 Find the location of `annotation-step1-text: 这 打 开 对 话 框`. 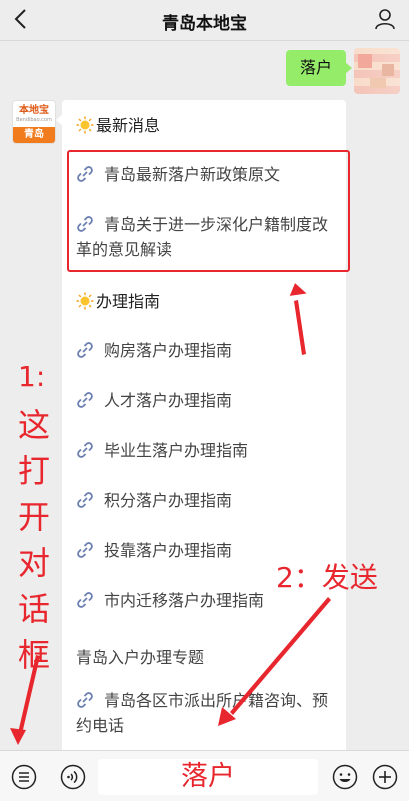

annotation-step1-text: 这 打 开 对 话 框 is located at coordinates (38, 540).